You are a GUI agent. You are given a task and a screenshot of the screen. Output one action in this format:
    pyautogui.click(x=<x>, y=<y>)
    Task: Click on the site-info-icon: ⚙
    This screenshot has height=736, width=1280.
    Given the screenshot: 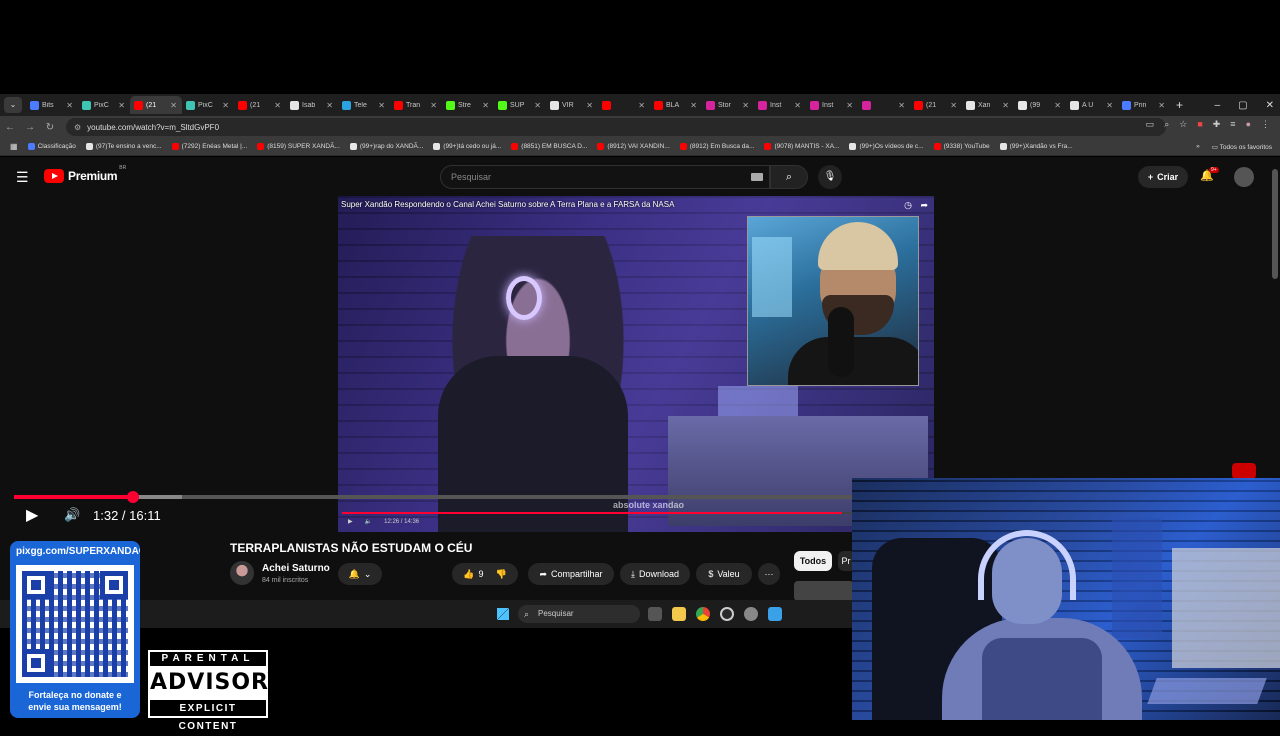 What is the action you would take?
    pyautogui.click(x=77, y=127)
    